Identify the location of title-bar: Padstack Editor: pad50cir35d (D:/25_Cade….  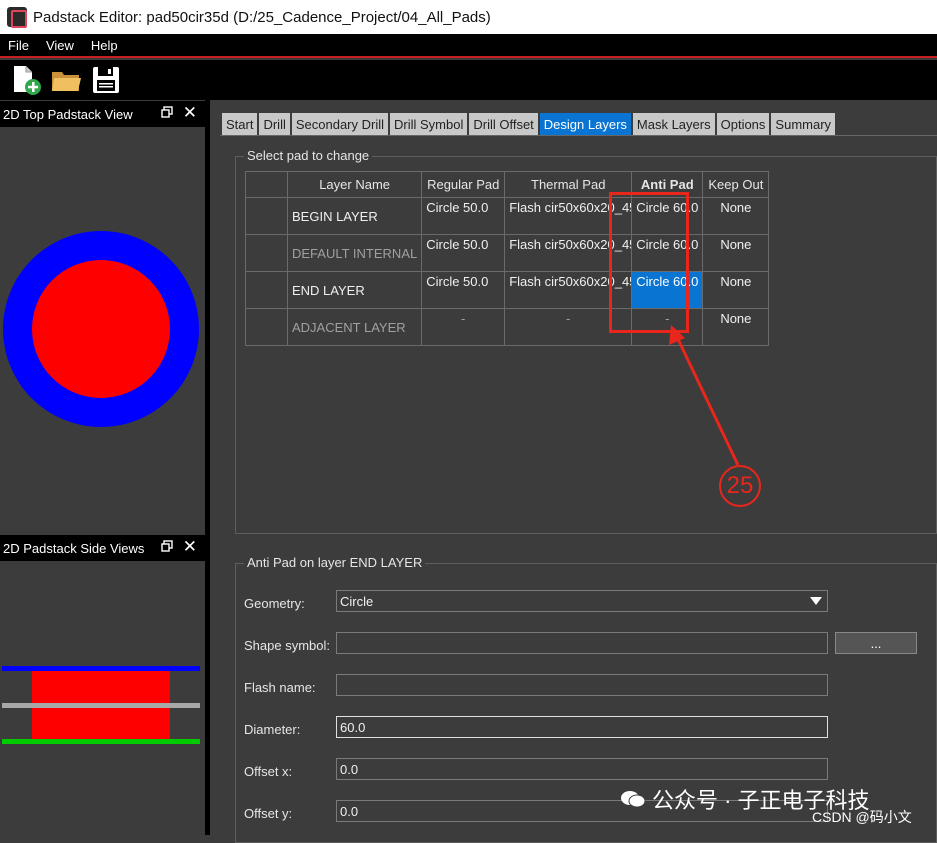
(468, 17).